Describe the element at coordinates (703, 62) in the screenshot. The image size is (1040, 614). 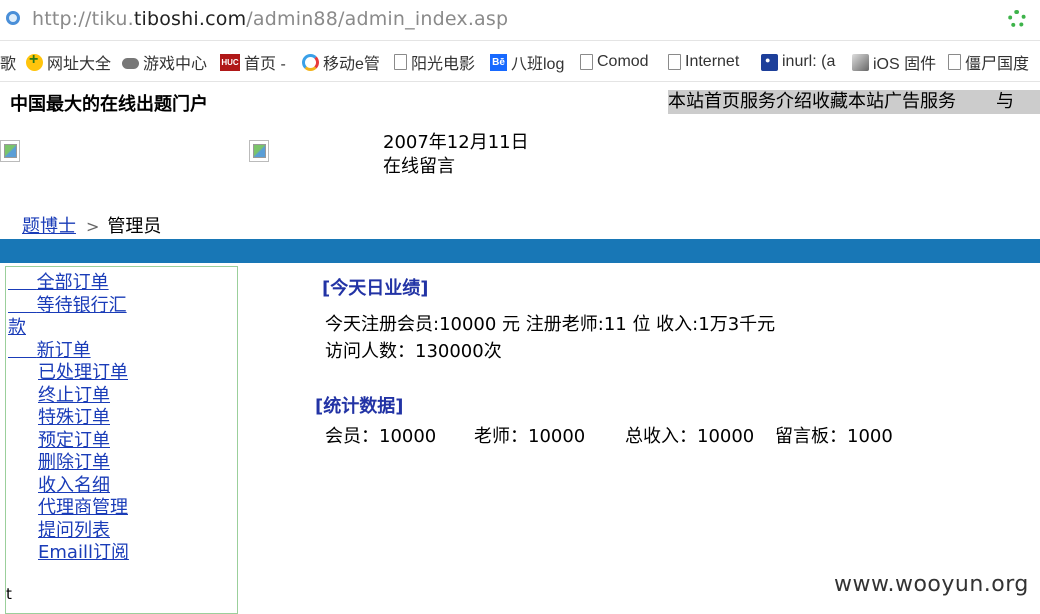
I see `bookmark-8: Internet` at that location.